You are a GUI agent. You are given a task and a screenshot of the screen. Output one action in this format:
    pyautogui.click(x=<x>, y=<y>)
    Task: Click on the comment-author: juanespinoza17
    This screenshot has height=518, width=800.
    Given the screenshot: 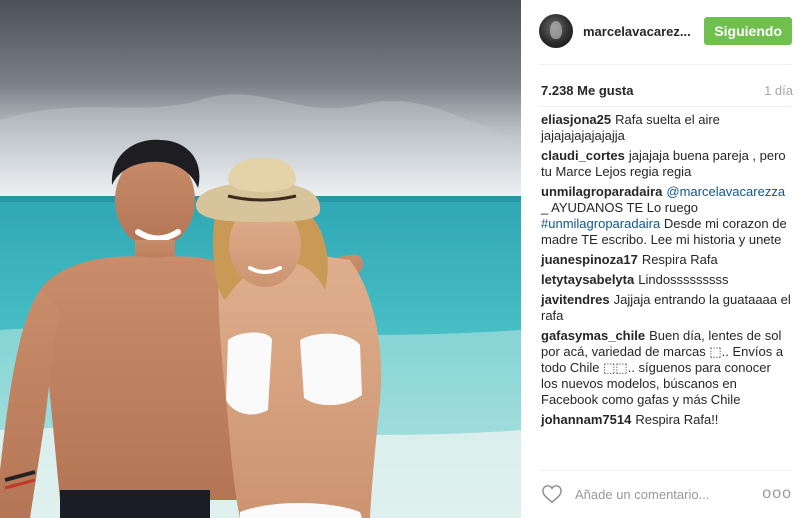 What is the action you would take?
    pyautogui.click(x=589, y=259)
    